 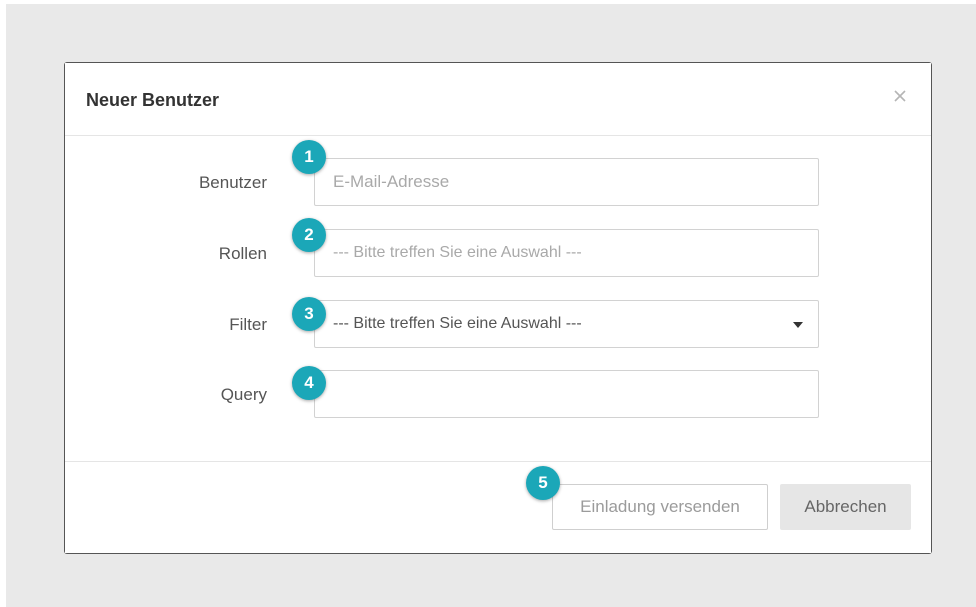 What do you see at coordinates (543, 483) in the screenshot?
I see `annotation-badge-5: 5` at bounding box center [543, 483].